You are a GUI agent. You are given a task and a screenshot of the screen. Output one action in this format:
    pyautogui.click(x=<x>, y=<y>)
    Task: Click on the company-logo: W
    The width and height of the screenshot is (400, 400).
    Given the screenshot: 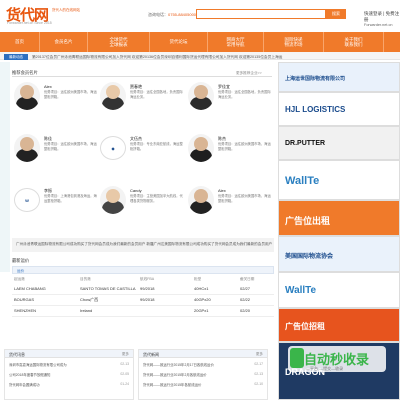 What is the action you would take?
    pyautogui.click(x=27, y=200)
    